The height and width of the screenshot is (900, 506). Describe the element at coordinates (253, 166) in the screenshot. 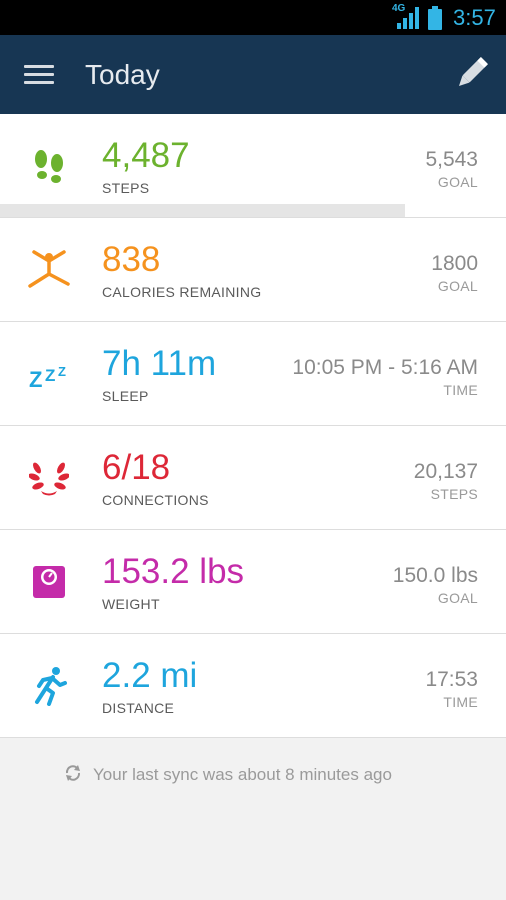

I see `row-steps: 4,487 STEPS 5,543 GOAL` at that location.